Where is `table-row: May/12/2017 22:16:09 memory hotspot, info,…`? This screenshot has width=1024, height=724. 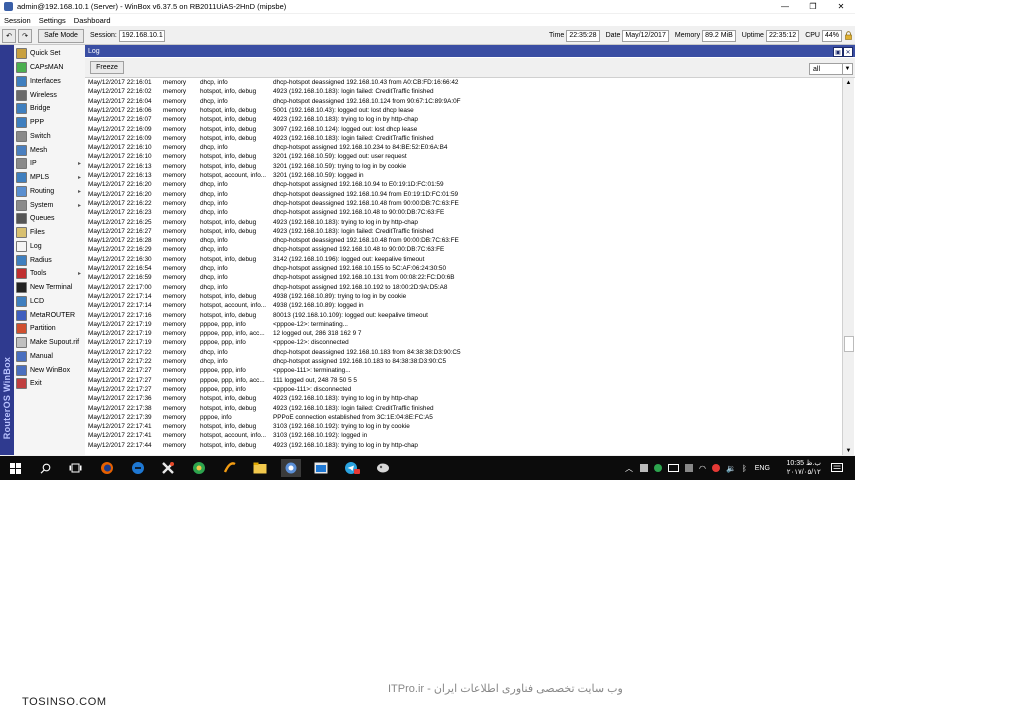 table-row: May/12/2017 22:16:09 memory hotspot, info,… is located at coordinates (463, 138).